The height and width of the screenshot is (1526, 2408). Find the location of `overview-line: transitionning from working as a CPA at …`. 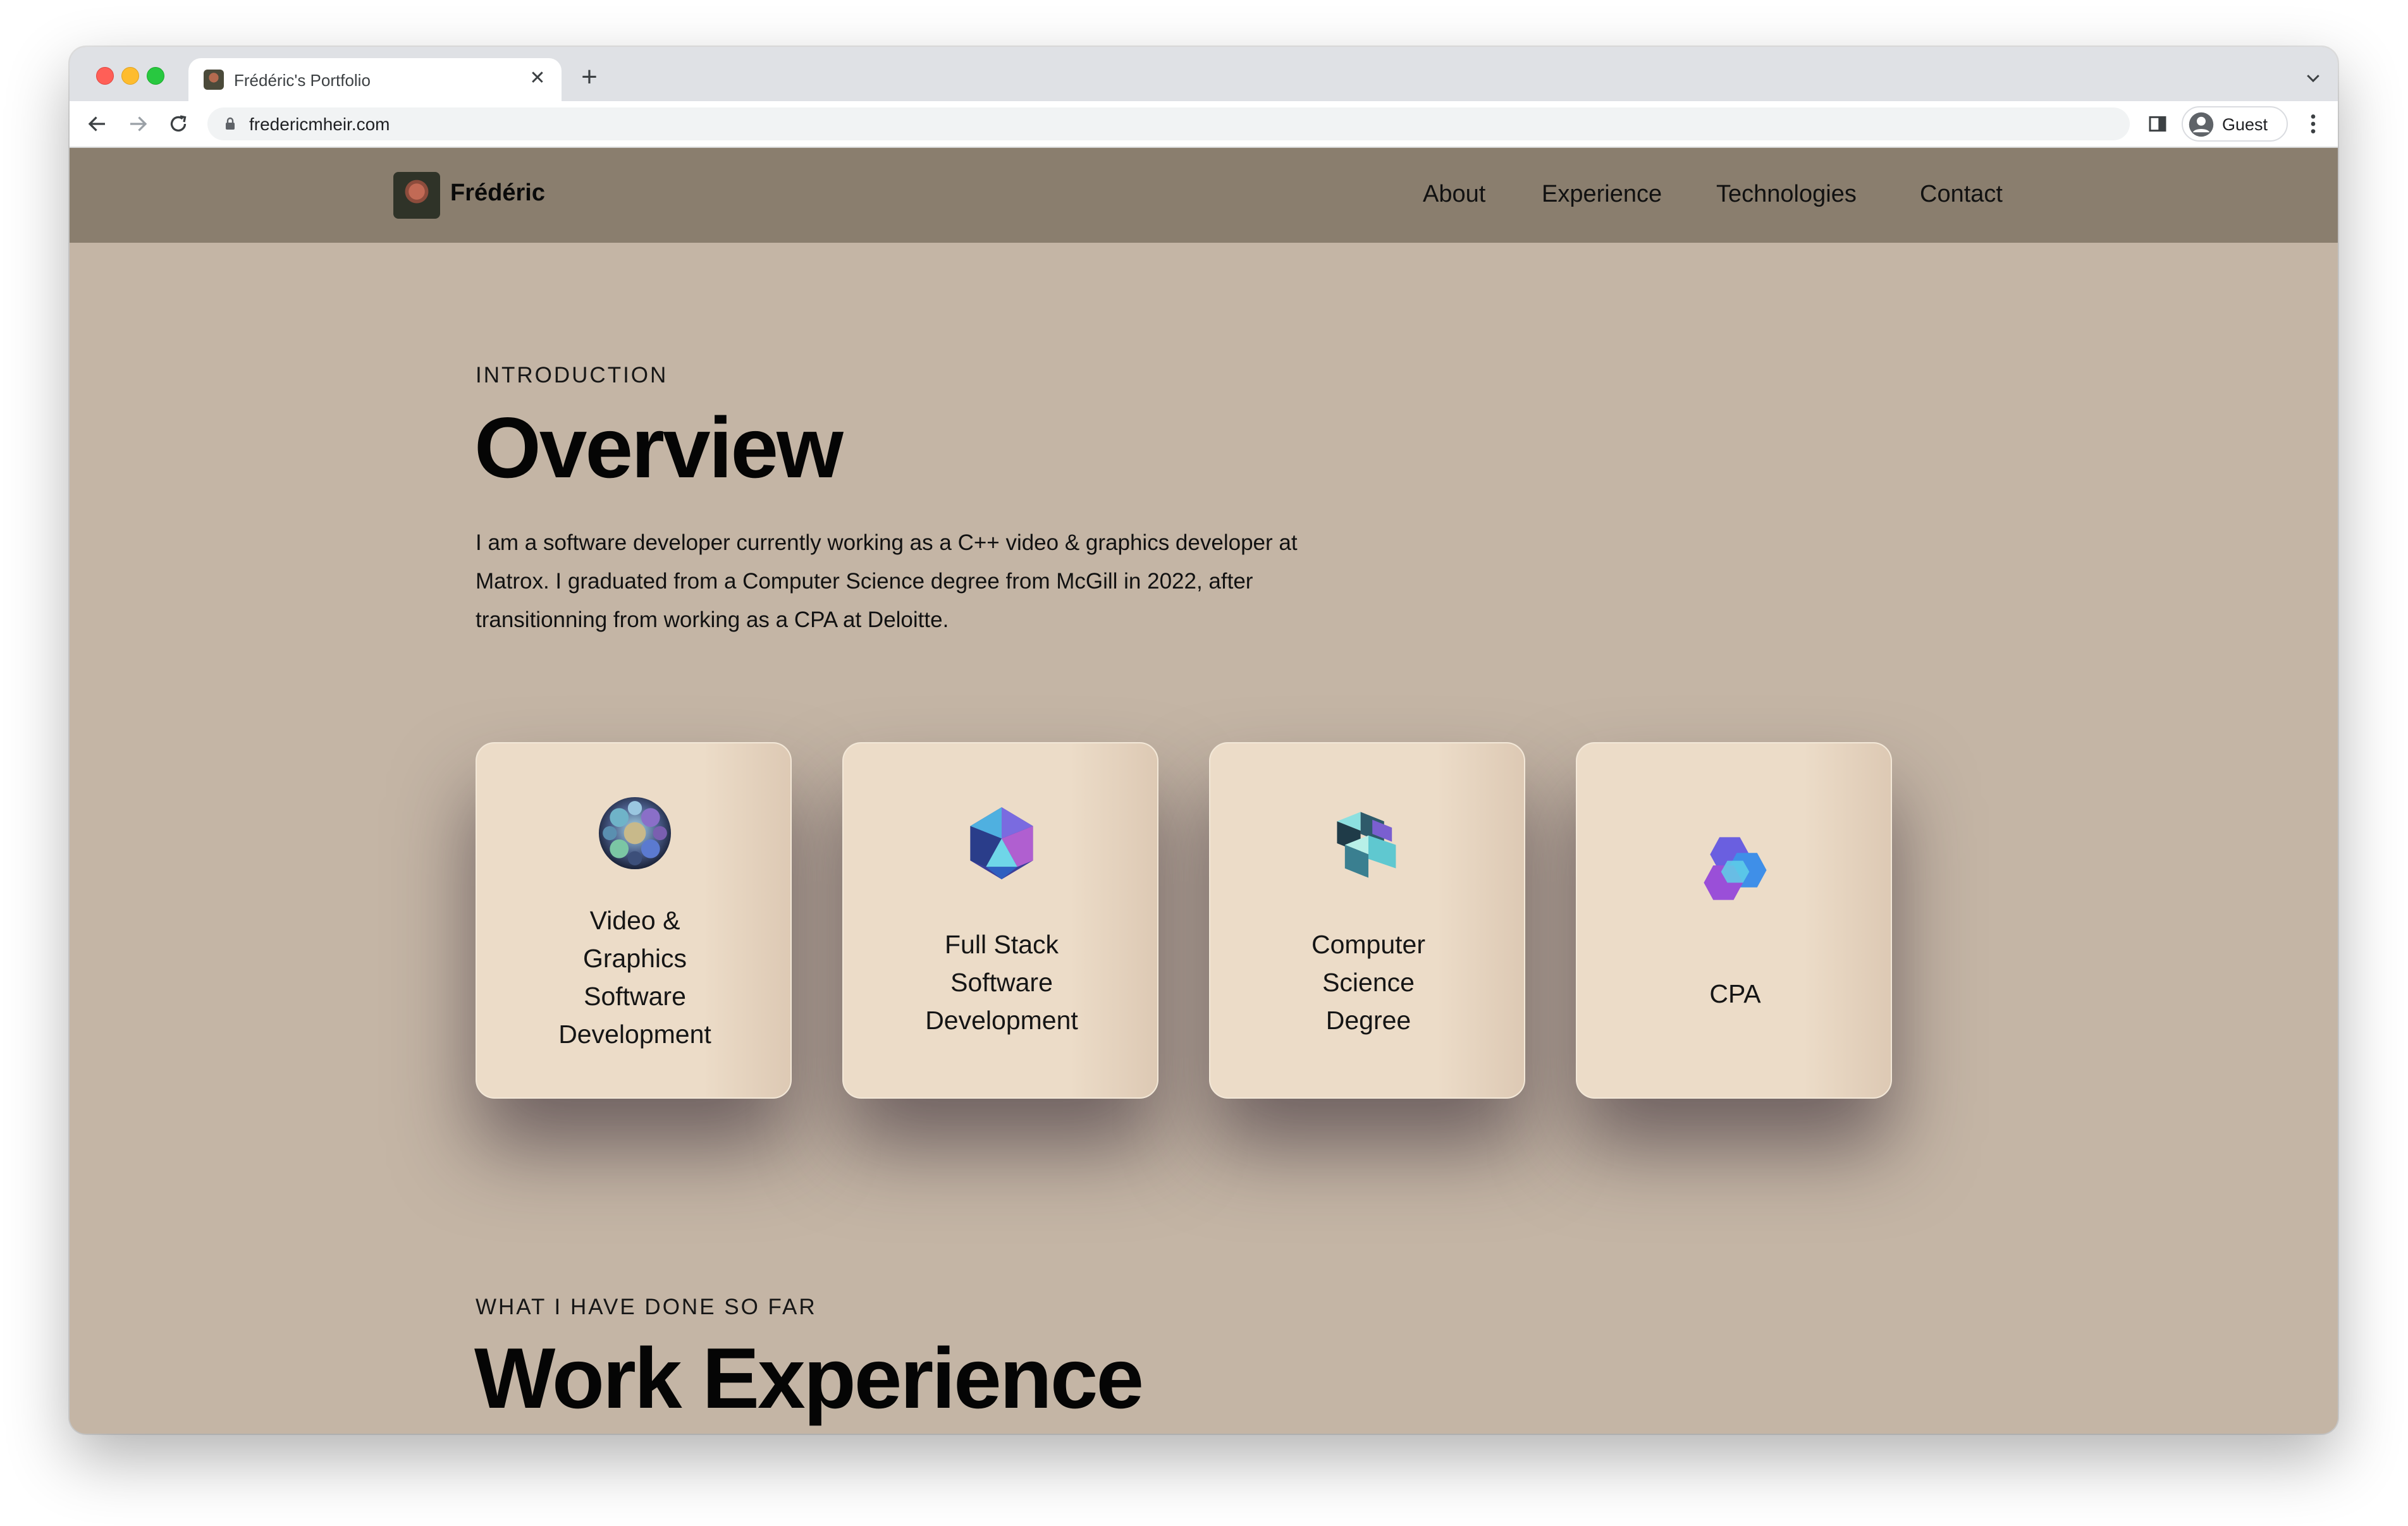

overview-line: transitionning from working as a CPA at … is located at coordinates (712, 619).